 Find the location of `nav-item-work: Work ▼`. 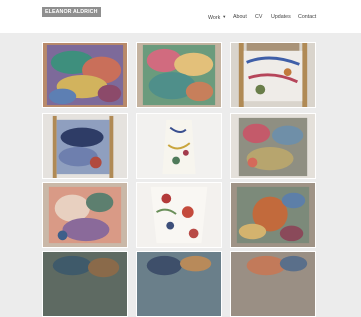

nav-item-work: Work ▼ is located at coordinates (217, 17).